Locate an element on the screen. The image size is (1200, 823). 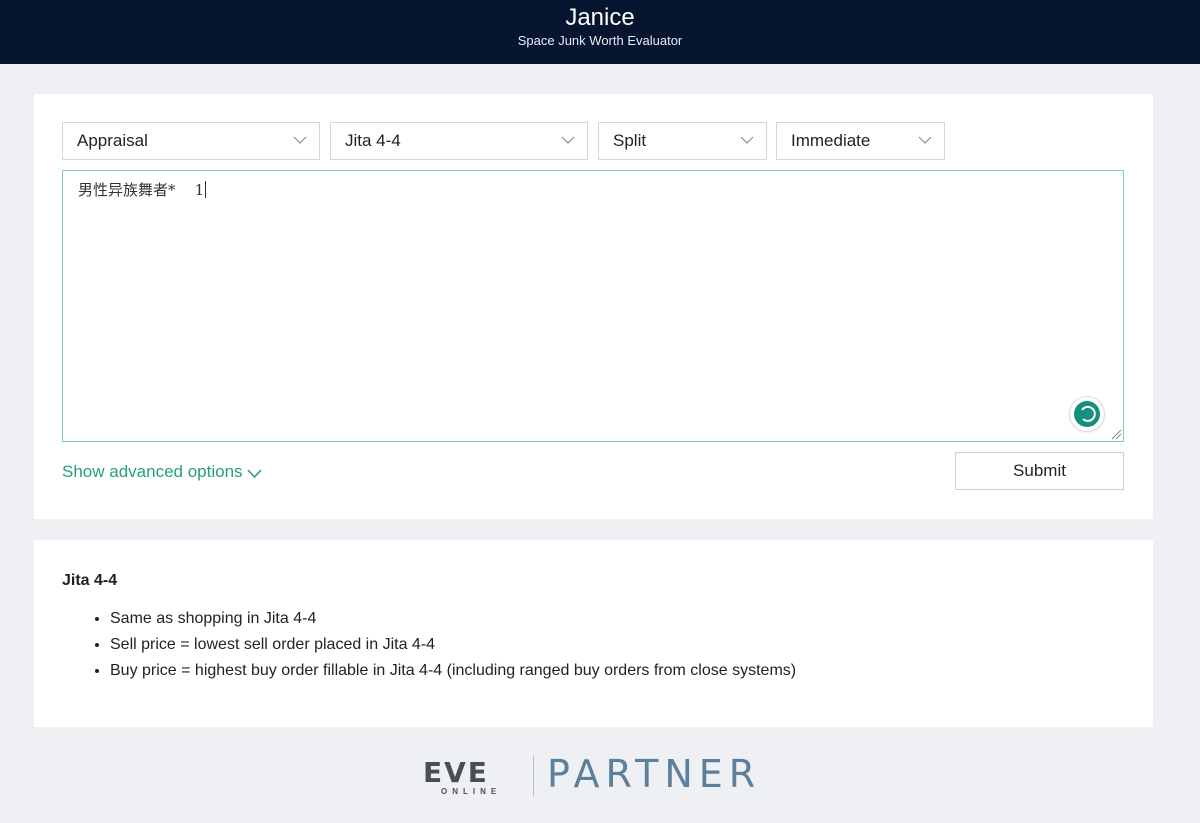
eve-logo-word: EVE is located at coordinates (456, 772).